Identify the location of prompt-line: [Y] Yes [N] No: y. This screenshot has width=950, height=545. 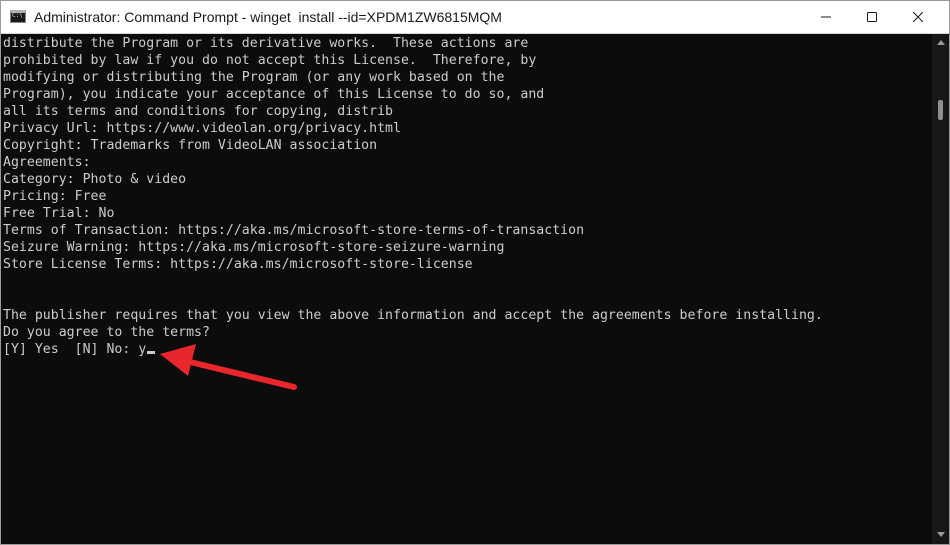
(79, 349).